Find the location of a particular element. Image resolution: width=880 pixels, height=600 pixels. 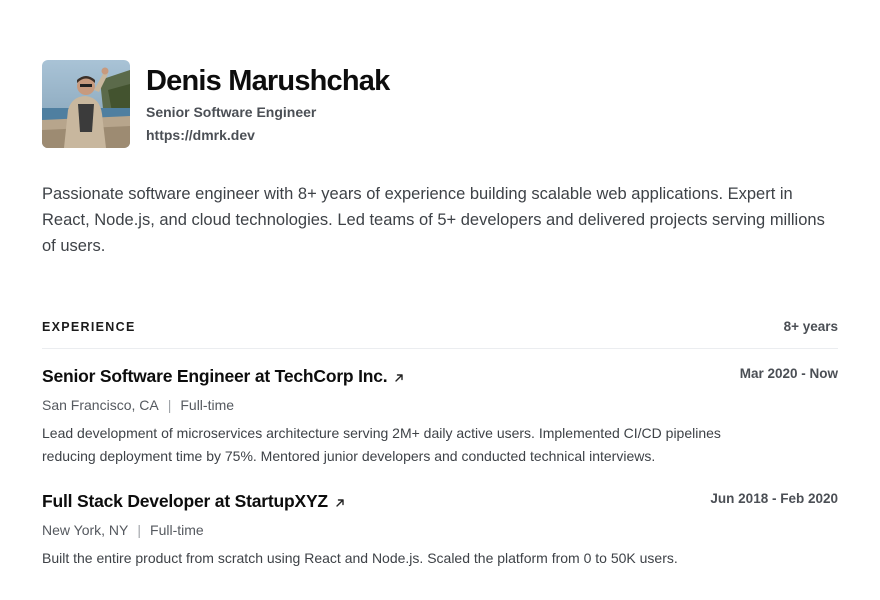

experience-heading: EXPERIENCE is located at coordinates (89, 326).